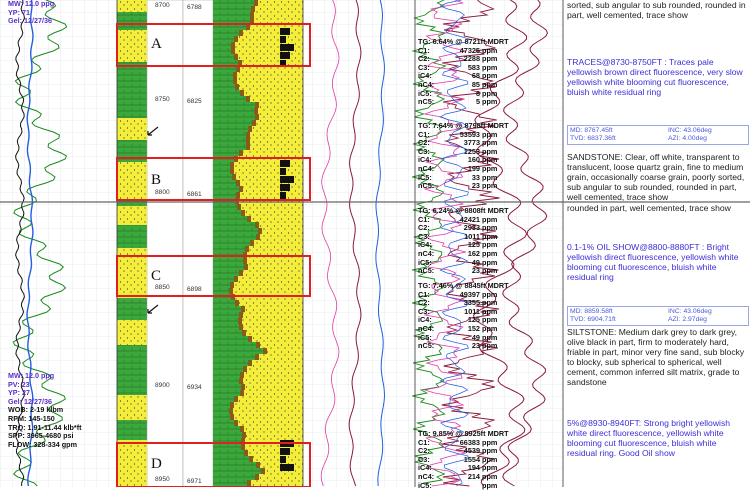 The height and width of the screenshot is (490, 750). I want to click on depth-label-md: 8750, so click(162, 99).